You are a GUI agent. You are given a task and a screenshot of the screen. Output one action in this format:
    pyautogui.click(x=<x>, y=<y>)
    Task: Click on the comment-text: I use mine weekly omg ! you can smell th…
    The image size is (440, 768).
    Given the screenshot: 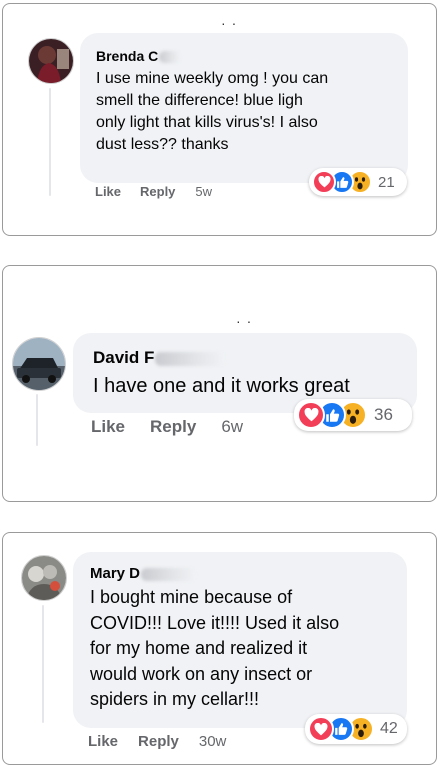 What is the action you would take?
    pyautogui.click(x=252, y=112)
    